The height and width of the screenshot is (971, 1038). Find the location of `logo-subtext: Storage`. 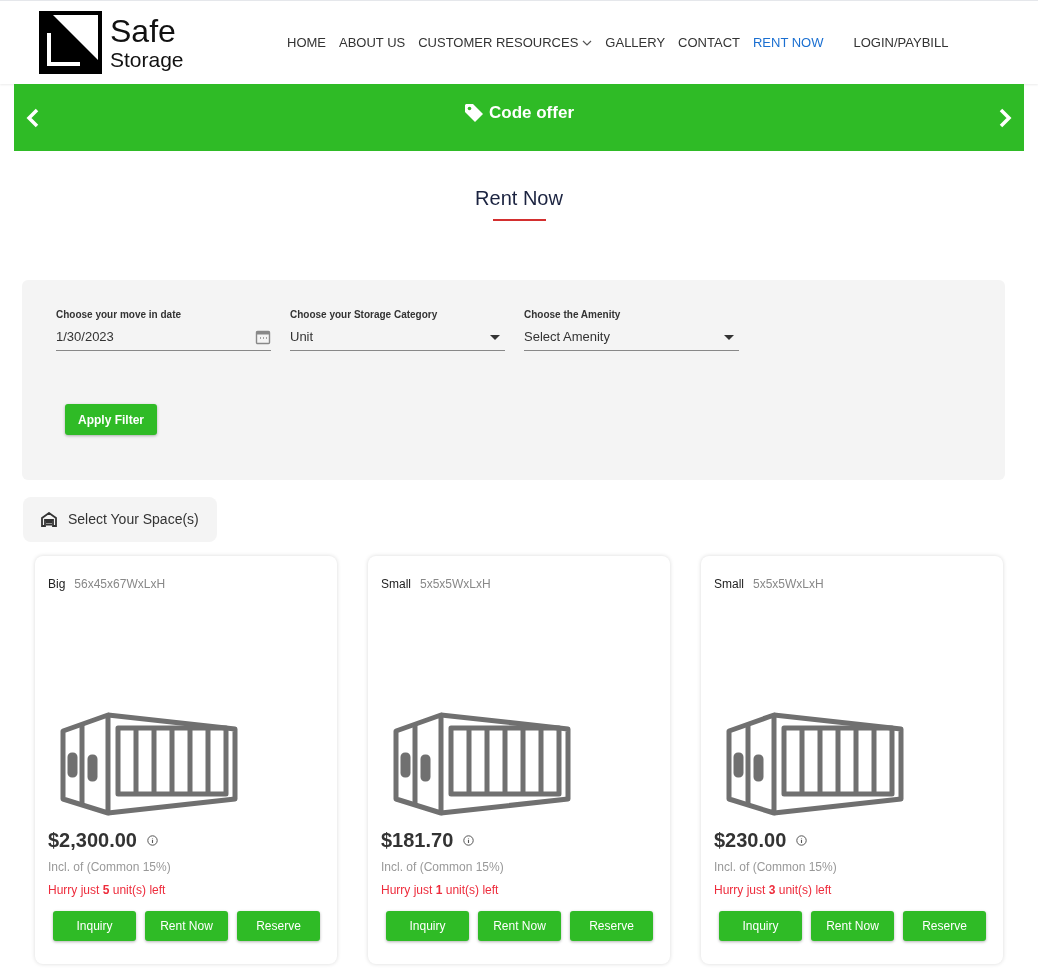

logo-subtext: Storage is located at coordinates (147, 59).